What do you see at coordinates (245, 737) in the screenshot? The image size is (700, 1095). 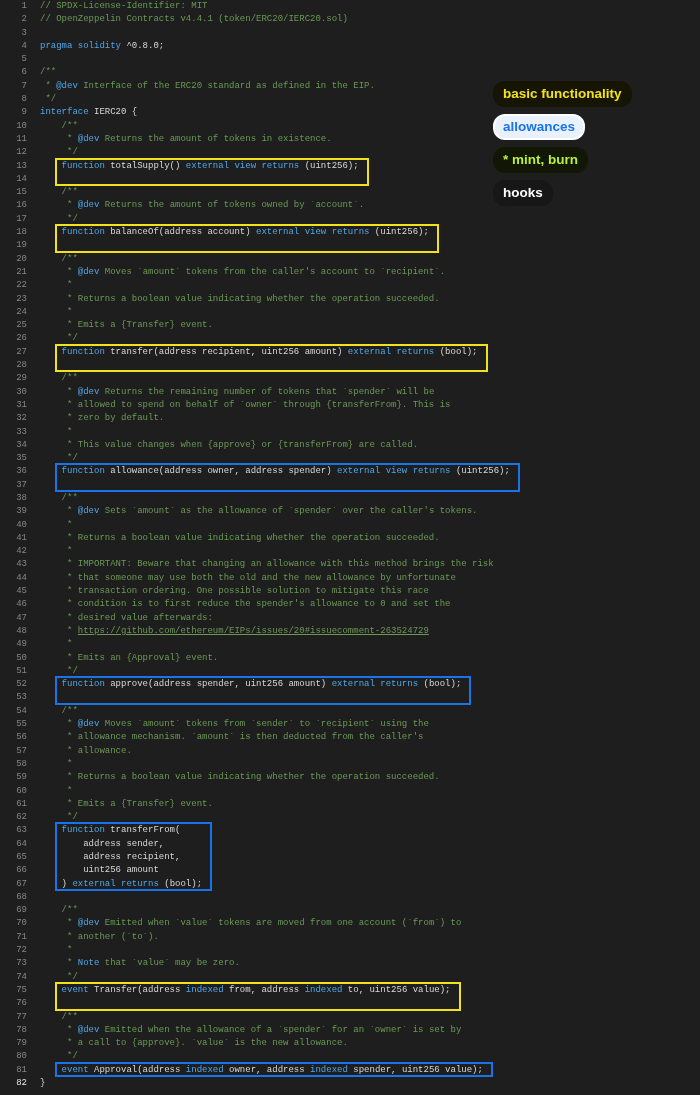 I see `code-line: * allowance mechanism. `amount` is then deducted from the caller's` at bounding box center [245, 737].